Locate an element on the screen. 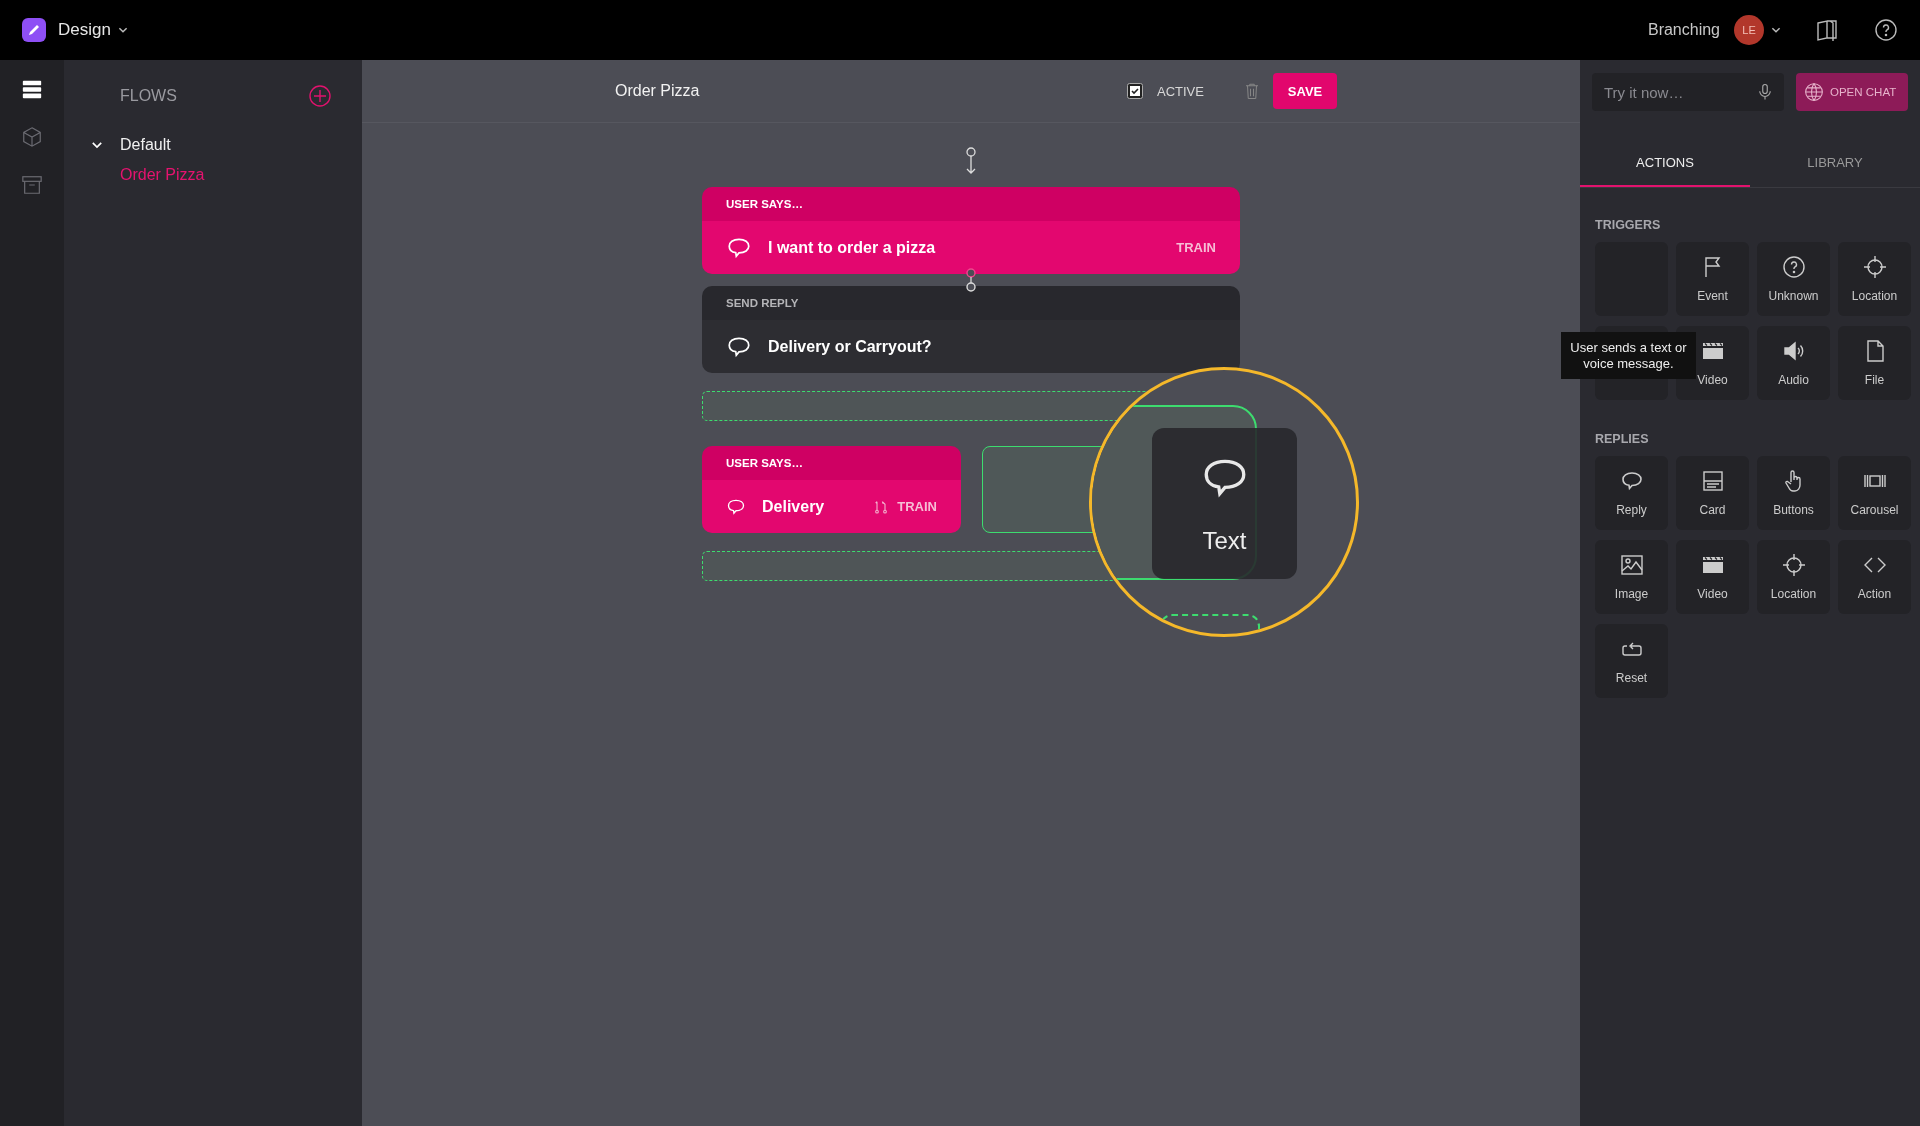 This screenshot has height=1126, width=1920. connector-icon is located at coordinates (971, 280).